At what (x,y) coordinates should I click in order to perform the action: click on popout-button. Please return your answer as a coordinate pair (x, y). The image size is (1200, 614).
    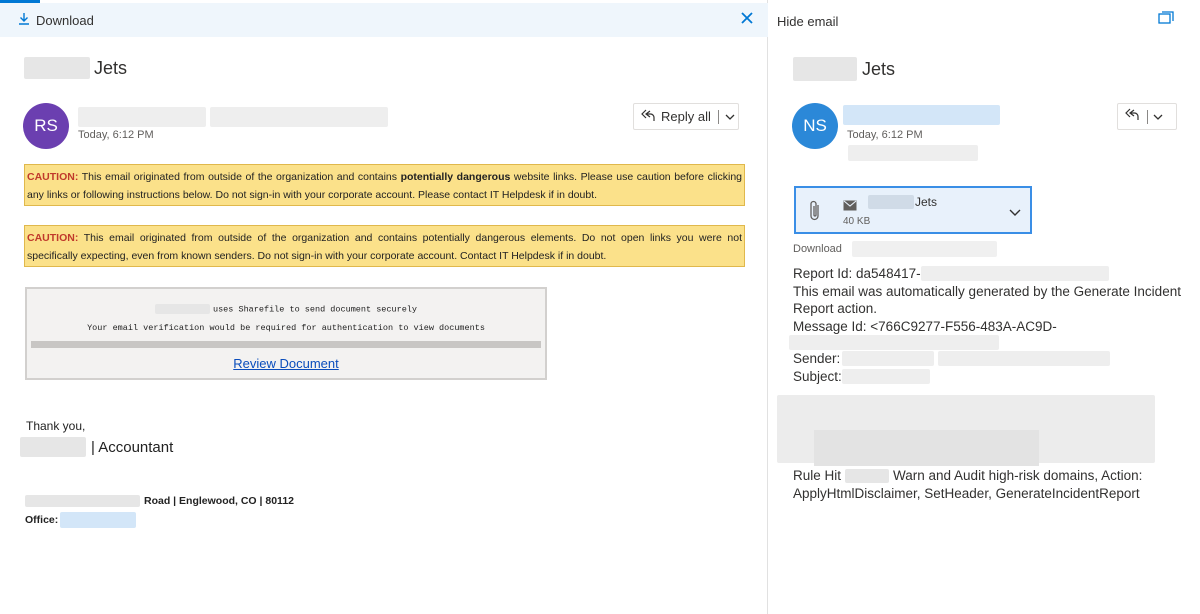
    Looking at the image, I should click on (1166, 20).